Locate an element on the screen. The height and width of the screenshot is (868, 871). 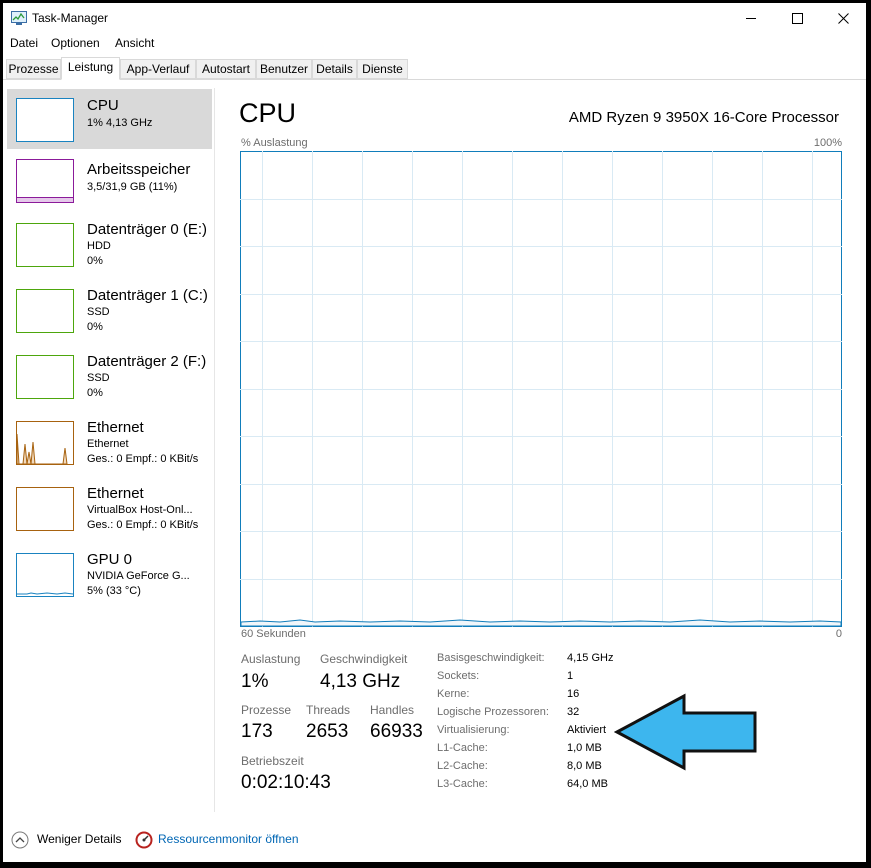
menu-optionen: Optionen is located at coordinates (75, 43).